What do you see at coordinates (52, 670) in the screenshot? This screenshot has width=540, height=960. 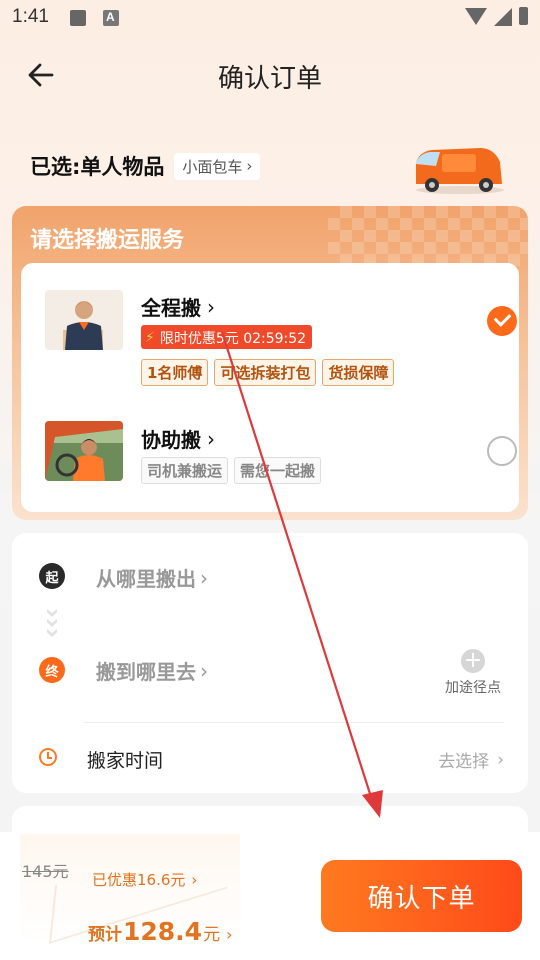 I see `end-point-icon: 终` at bounding box center [52, 670].